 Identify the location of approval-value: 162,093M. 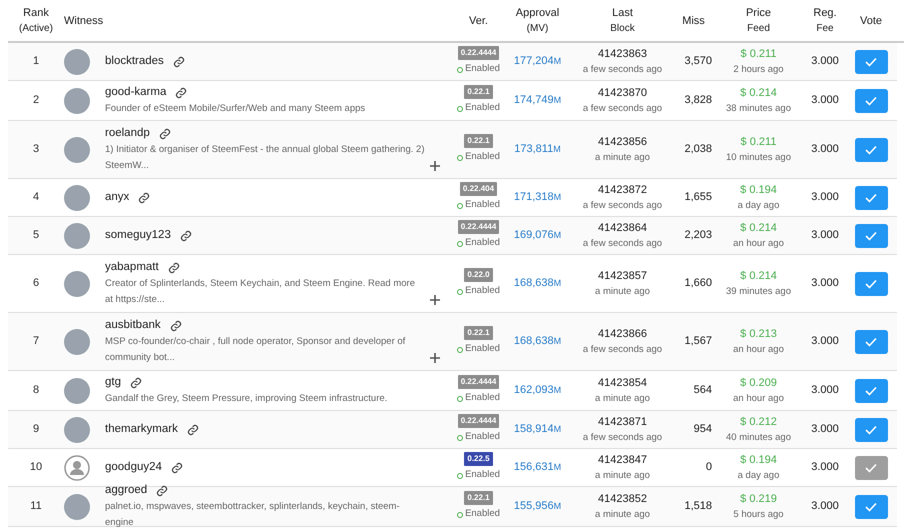
(538, 390).